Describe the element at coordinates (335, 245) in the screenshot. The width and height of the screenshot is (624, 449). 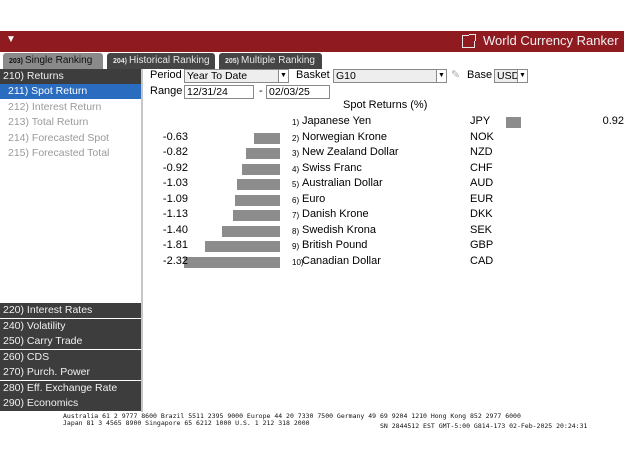
I see `currency-name: British Pound` at that location.